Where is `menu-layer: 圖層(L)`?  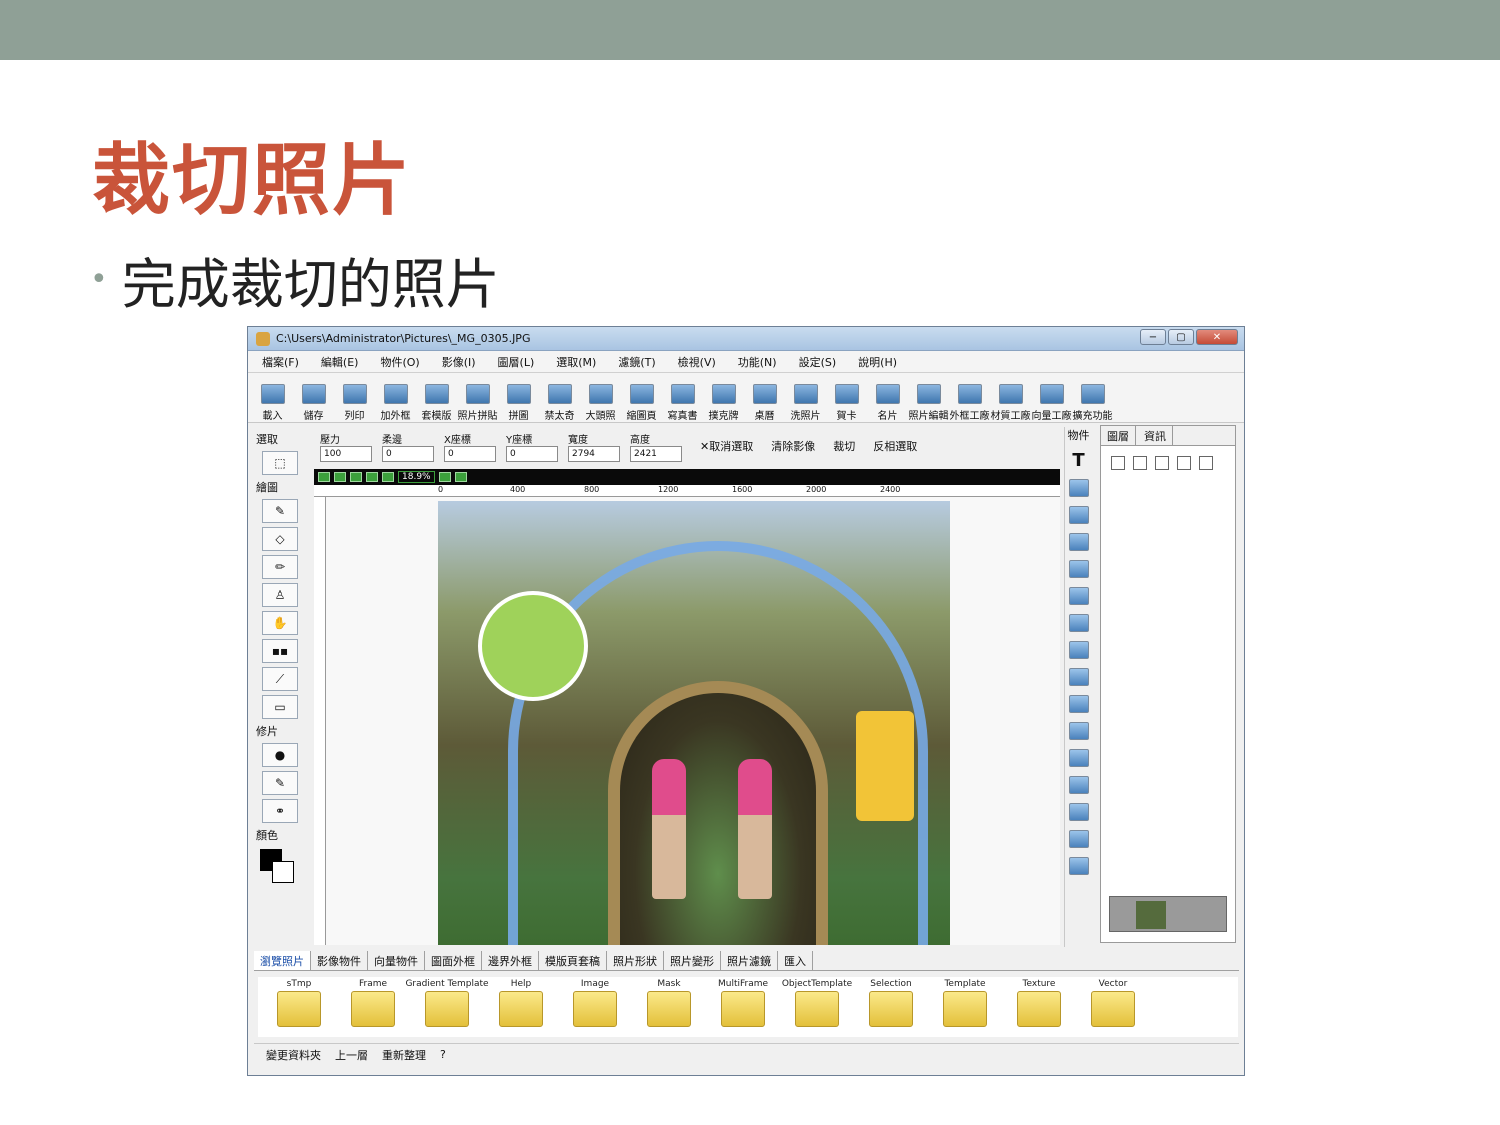
menu-layer: 圖層(L) is located at coordinates (516, 362).